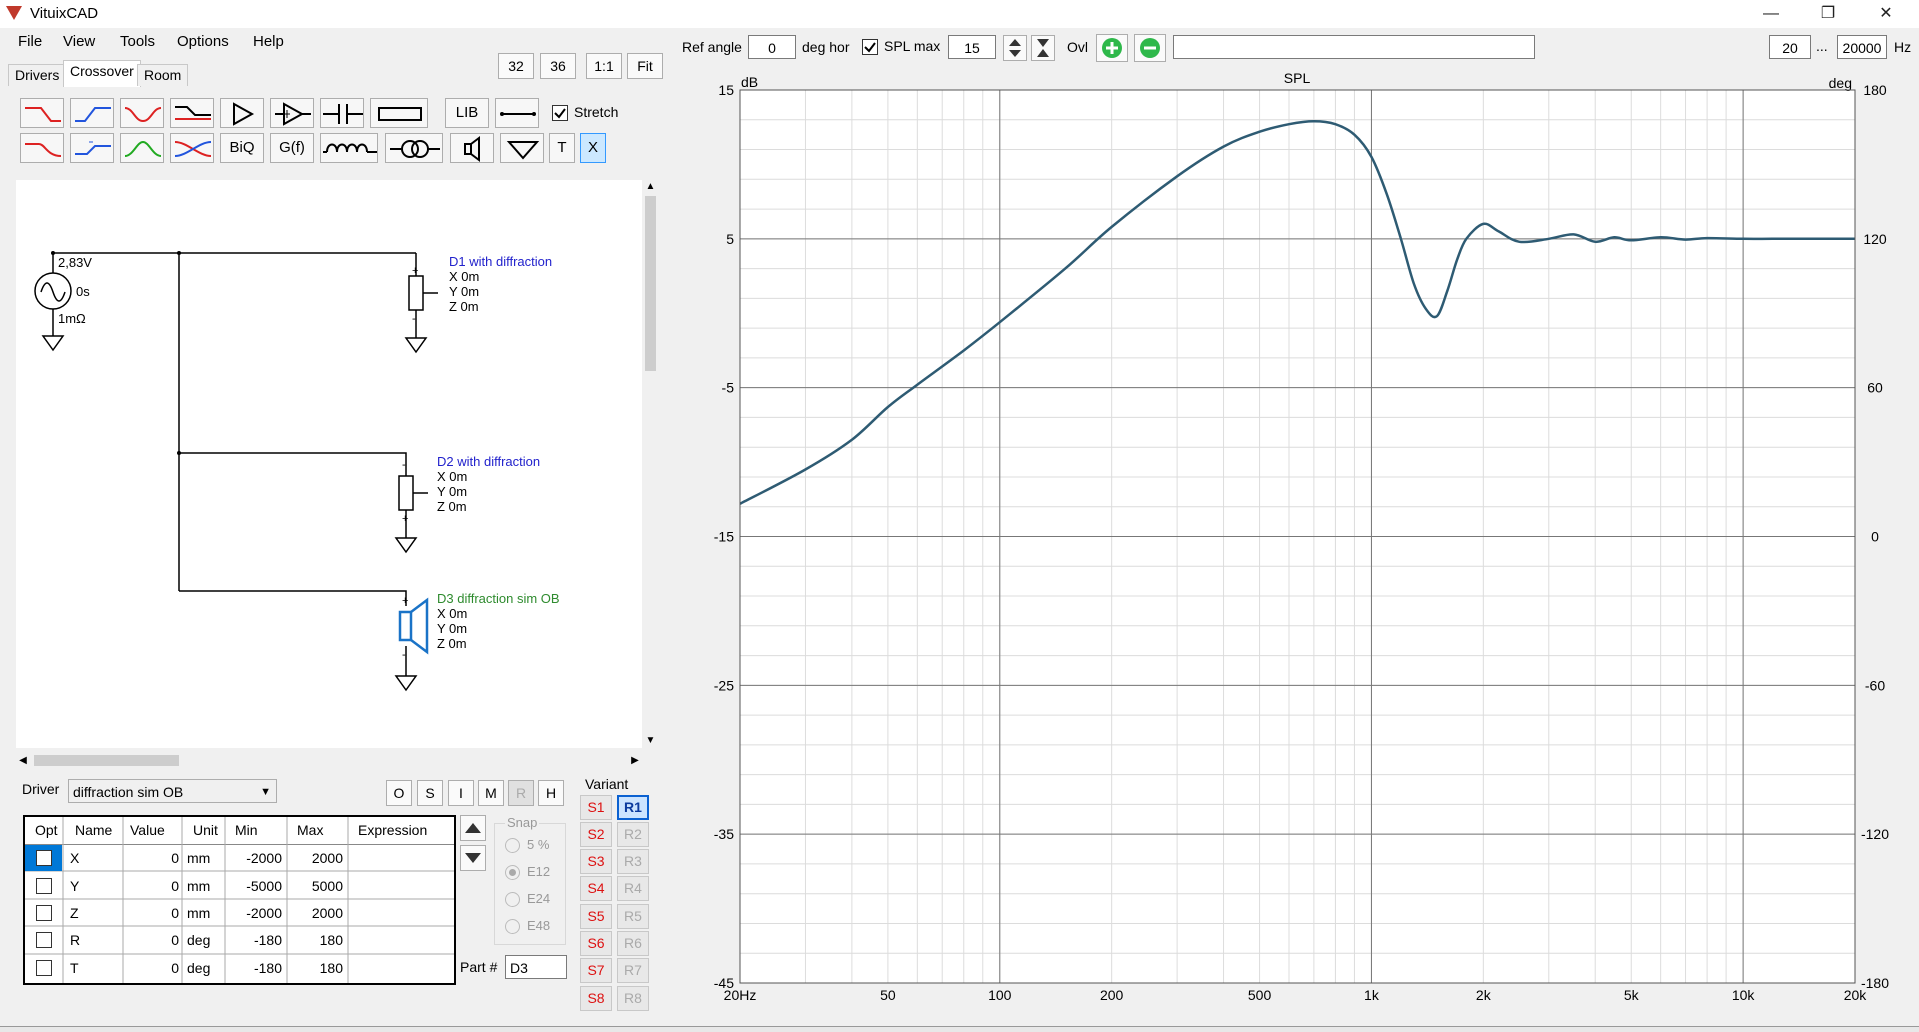 This screenshot has width=1919, height=1032. Describe the element at coordinates (596, 970) in the screenshot. I see `variant-s7-button: S7` at that location.